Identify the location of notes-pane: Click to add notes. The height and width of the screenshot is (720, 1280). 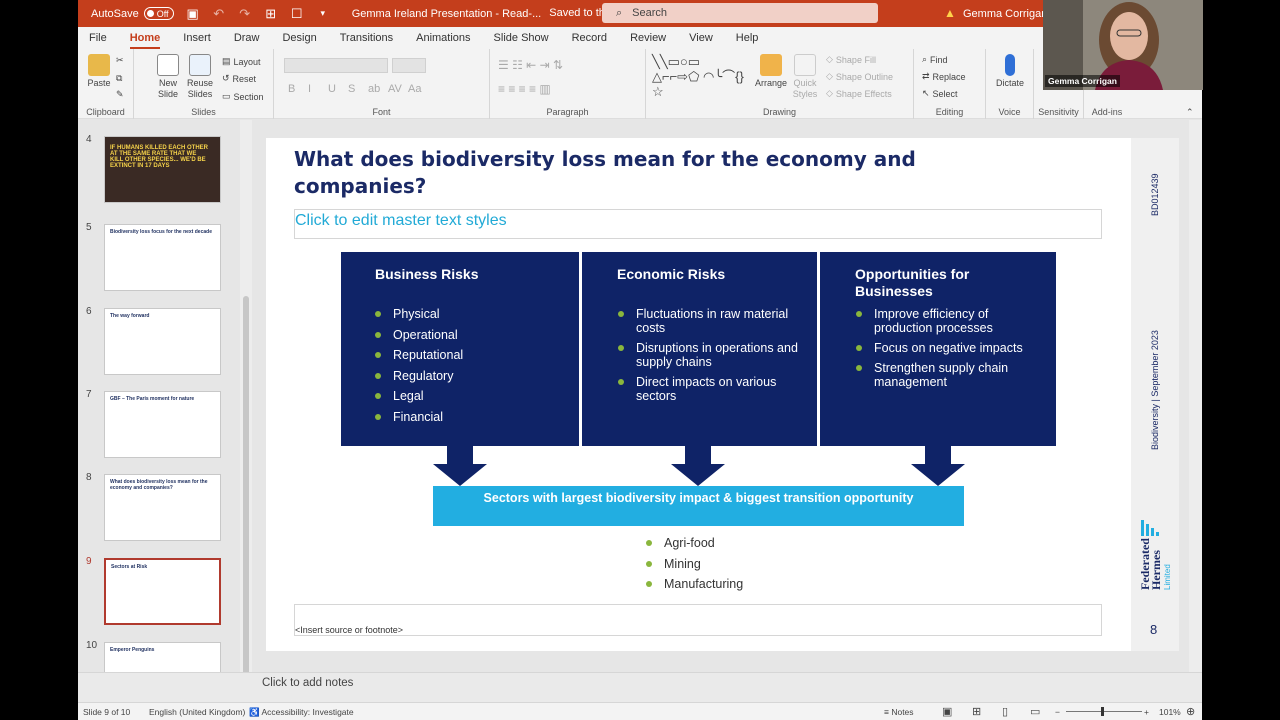
(640, 687).